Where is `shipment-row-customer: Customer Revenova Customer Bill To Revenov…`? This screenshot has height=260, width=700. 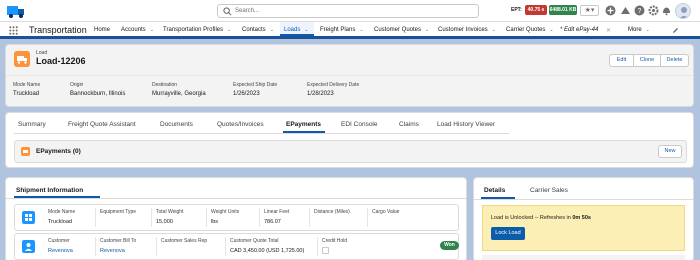
shipment-row-customer: Customer Revenova Customer Bill To Revenov… is located at coordinates (236, 246).